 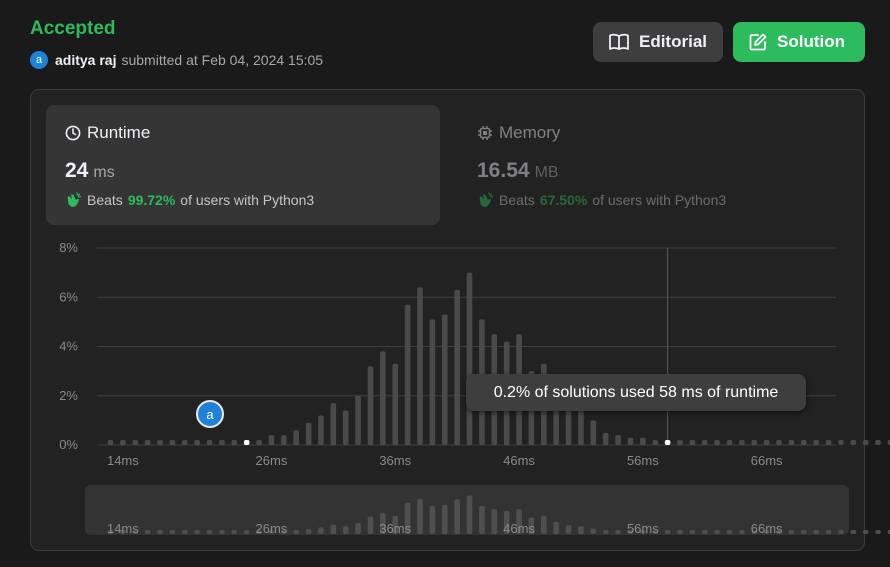 I want to click on x-tick-label: 14ms, so click(x=123, y=460).